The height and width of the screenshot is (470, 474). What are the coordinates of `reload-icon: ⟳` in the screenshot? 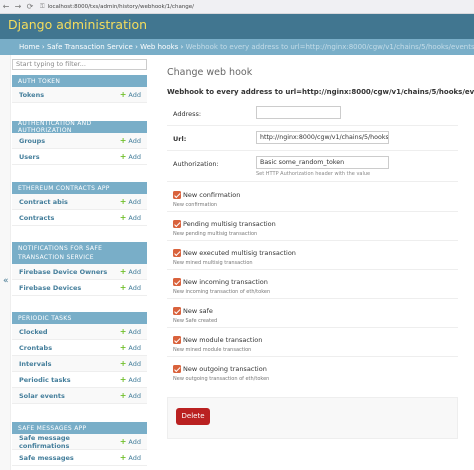 It's located at (30, 7).